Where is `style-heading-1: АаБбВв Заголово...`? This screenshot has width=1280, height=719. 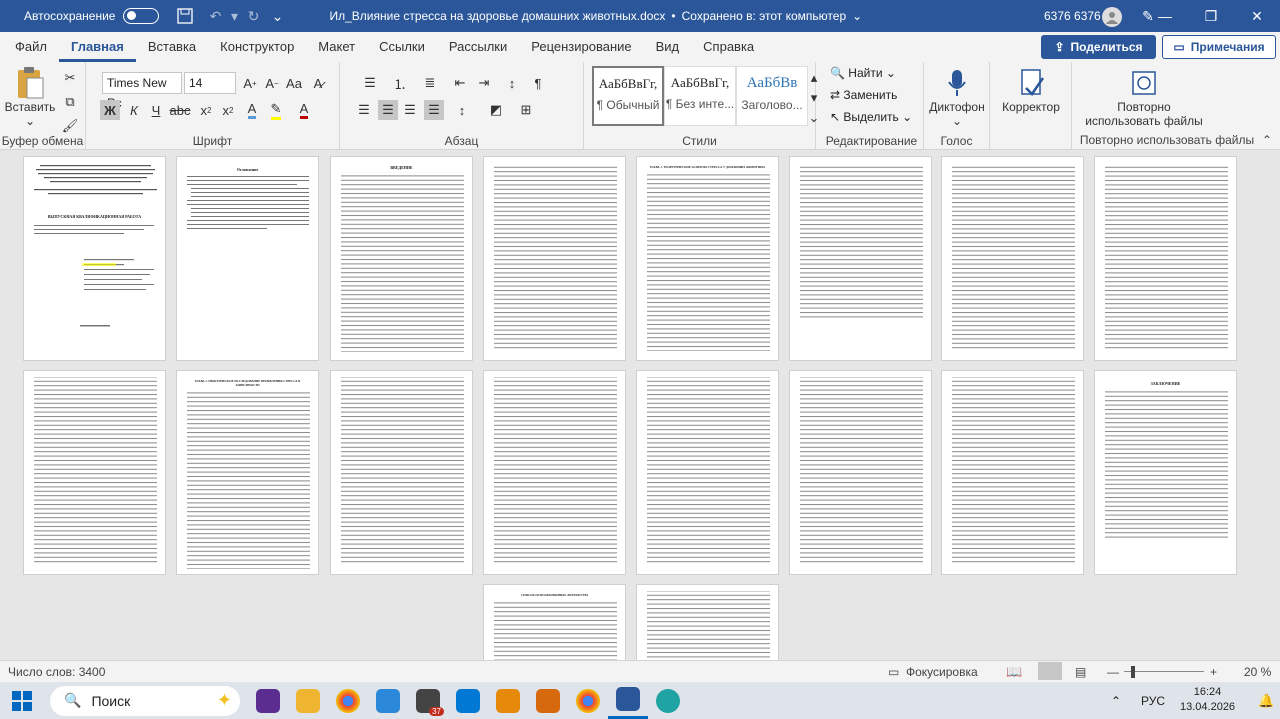 style-heading-1: АаБбВв Заголово... is located at coordinates (772, 96).